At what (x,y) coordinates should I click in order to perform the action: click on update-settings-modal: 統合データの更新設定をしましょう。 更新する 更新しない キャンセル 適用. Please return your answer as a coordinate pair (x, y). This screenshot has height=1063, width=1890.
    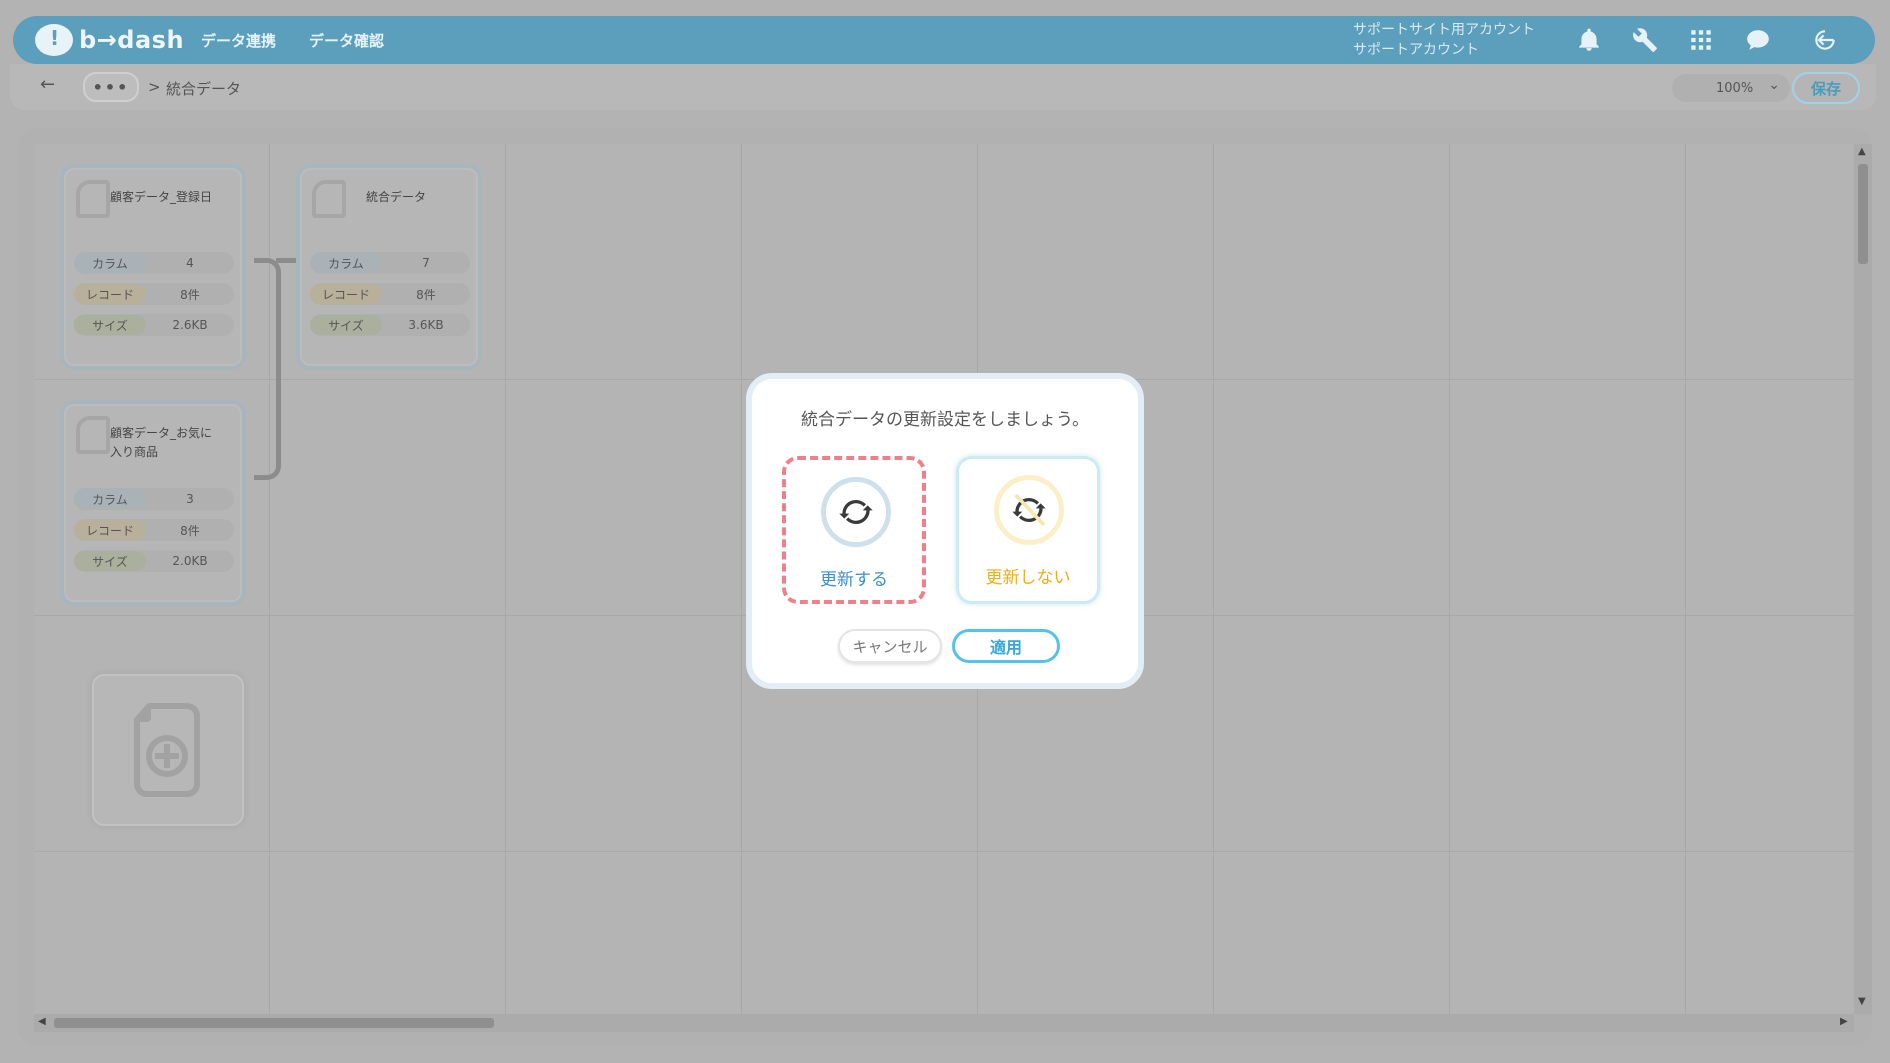
    Looking at the image, I should click on (945, 531).